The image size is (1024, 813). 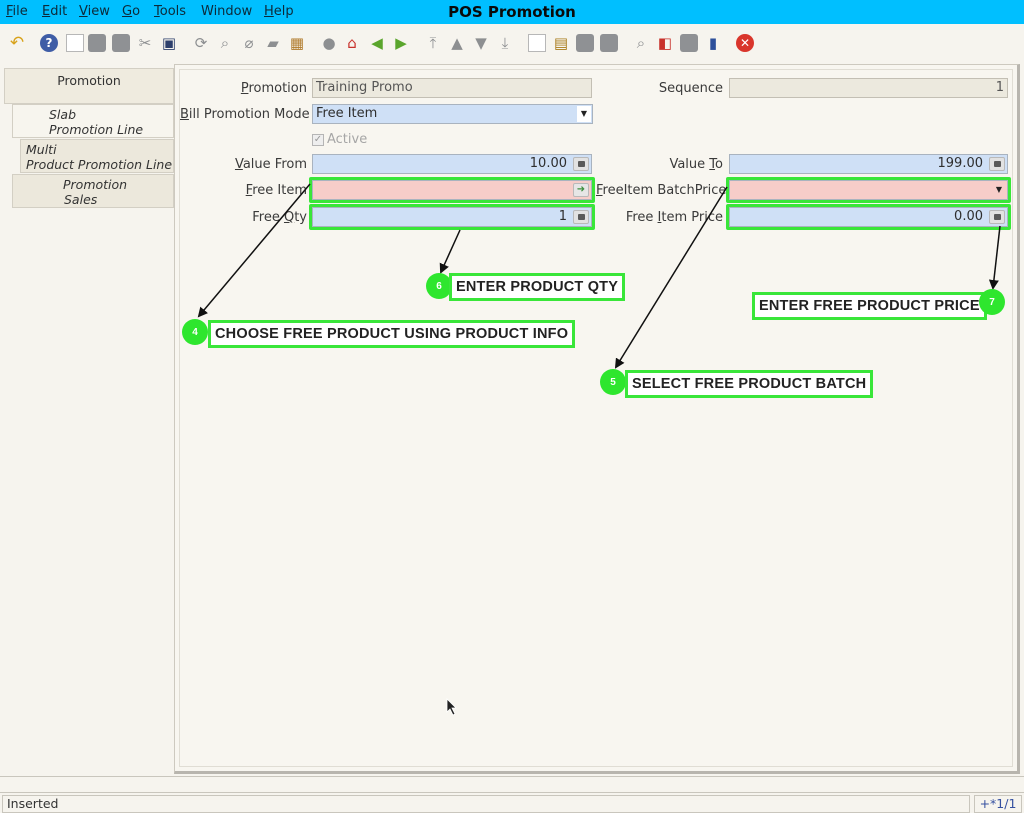 What do you see at coordinates (749, 384) in the screenshot?
I see `step-5-callout: SELECT FREE PRODUCT BATCH` at bounding box center [749, 384].